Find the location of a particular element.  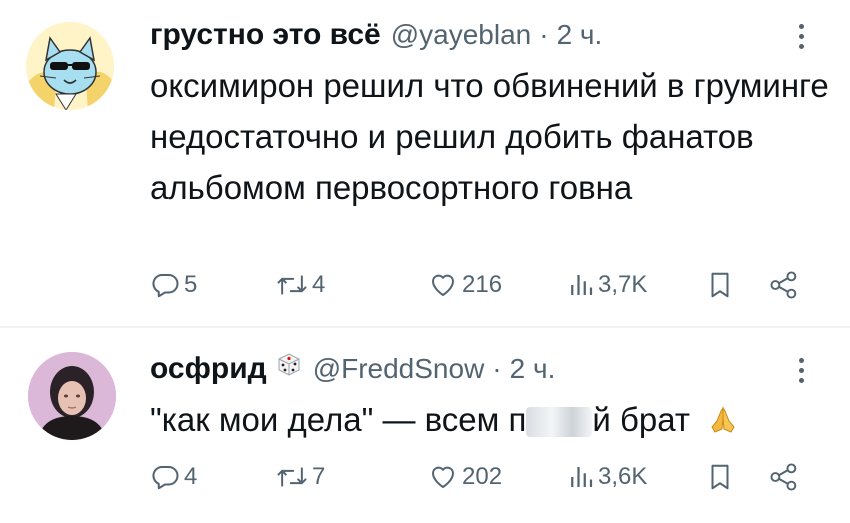

views-button: 3,6K is located at coordinates (607, 477).